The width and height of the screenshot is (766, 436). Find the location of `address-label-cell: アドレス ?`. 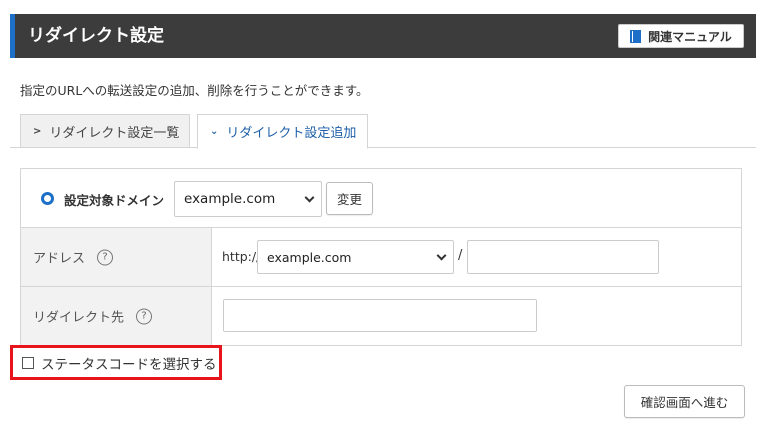

address-label-cell: アドレス ? is located at coordinates (116, 257).